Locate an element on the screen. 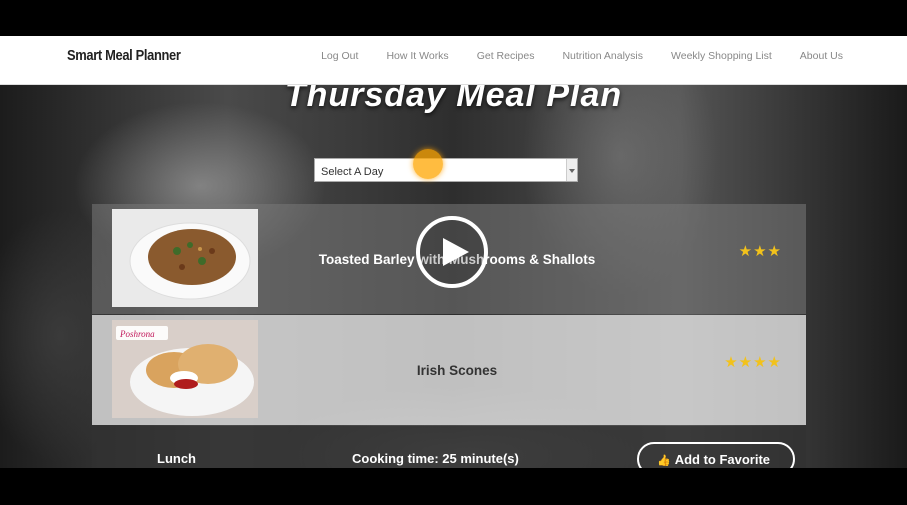  rating-stars: ★★★★ is located at coordinates (753, 362).